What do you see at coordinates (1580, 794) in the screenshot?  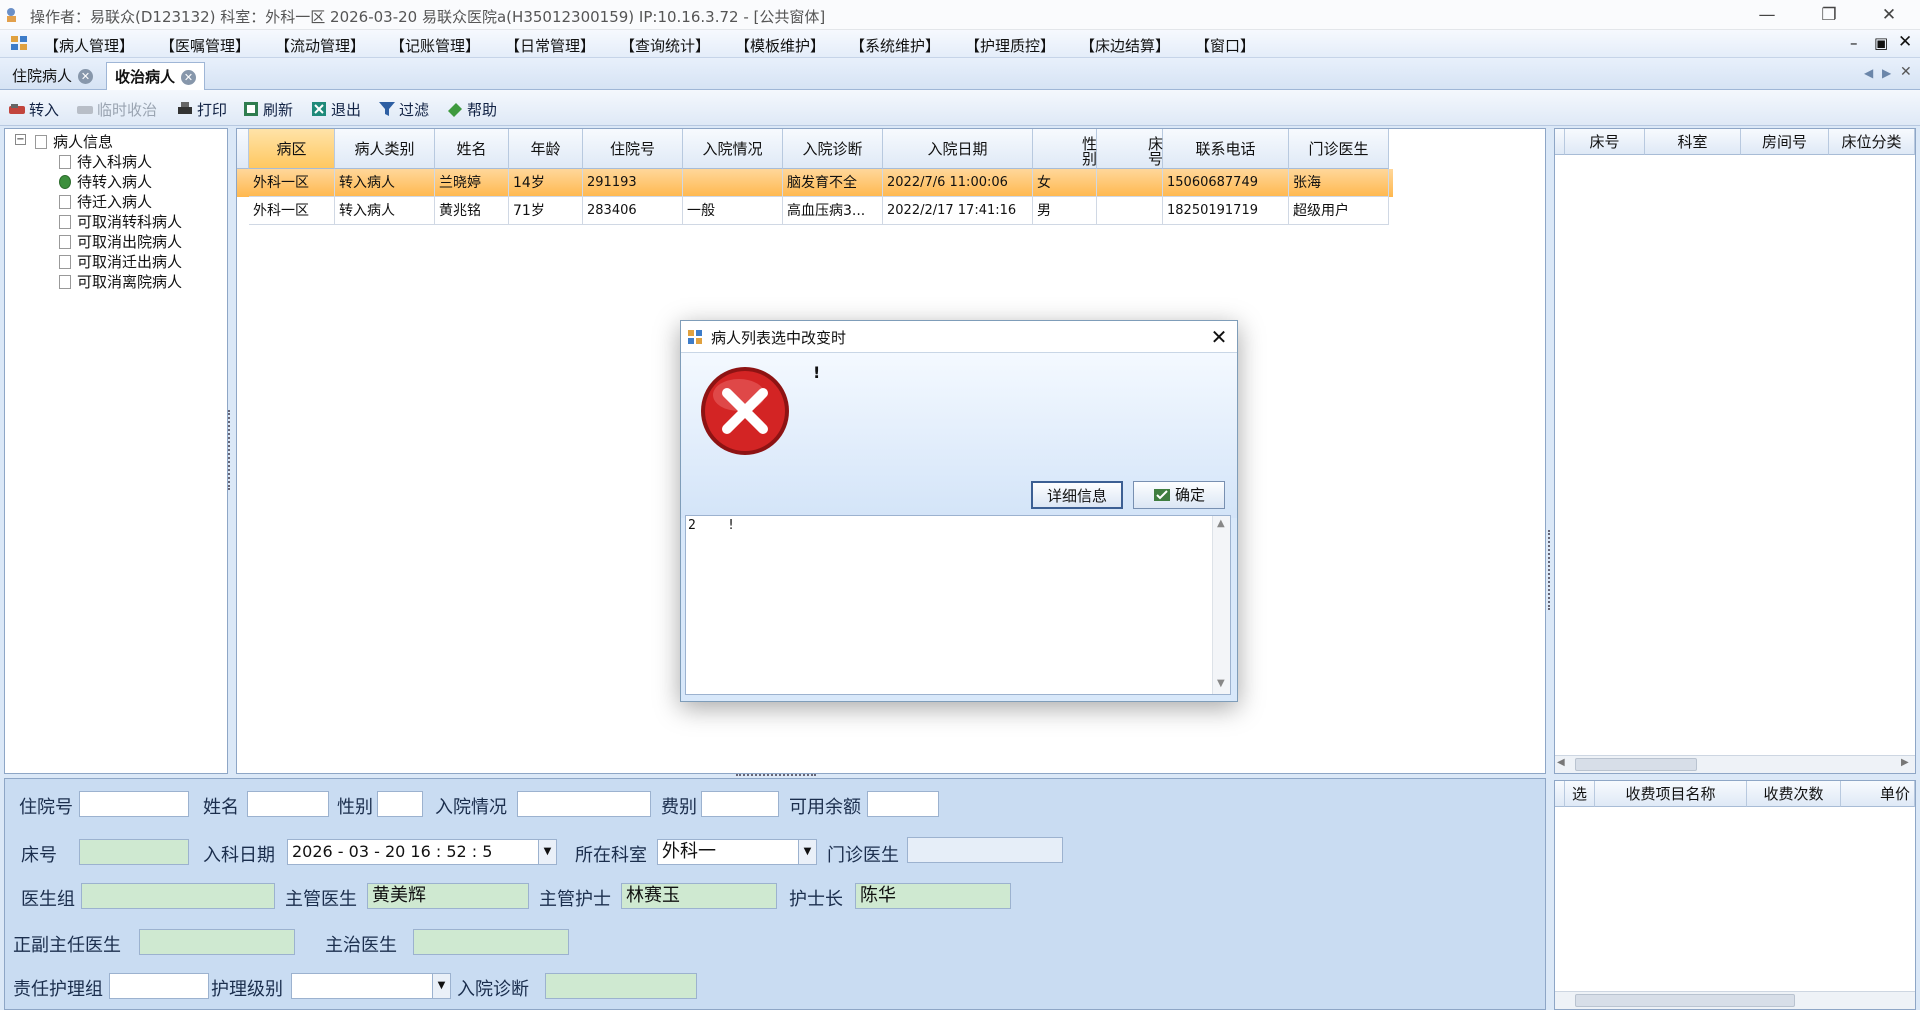 I see `column-header: 选` at bounding box center [1580, 794].